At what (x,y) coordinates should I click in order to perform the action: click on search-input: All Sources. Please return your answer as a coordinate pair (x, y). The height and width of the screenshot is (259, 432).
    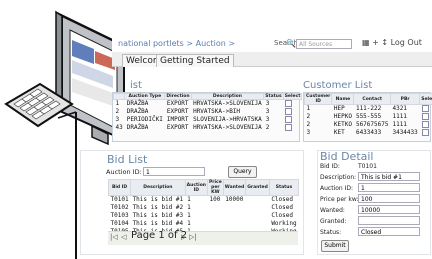
    Looking at the image, I should click on (324, 44).